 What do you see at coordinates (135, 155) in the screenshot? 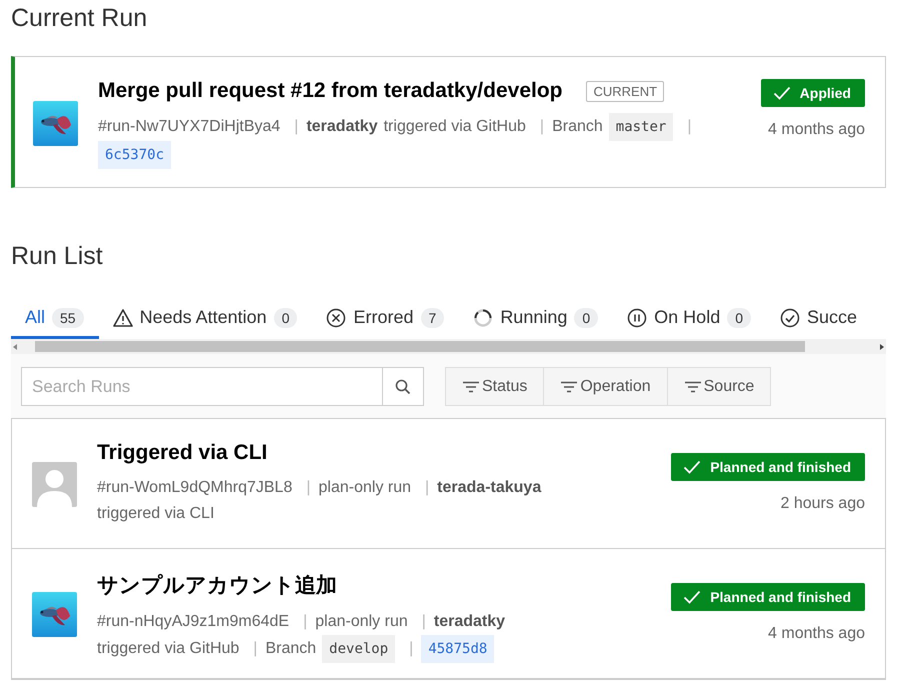
I see `commit-link: 6c5370c` at bounding box center [135, 155].